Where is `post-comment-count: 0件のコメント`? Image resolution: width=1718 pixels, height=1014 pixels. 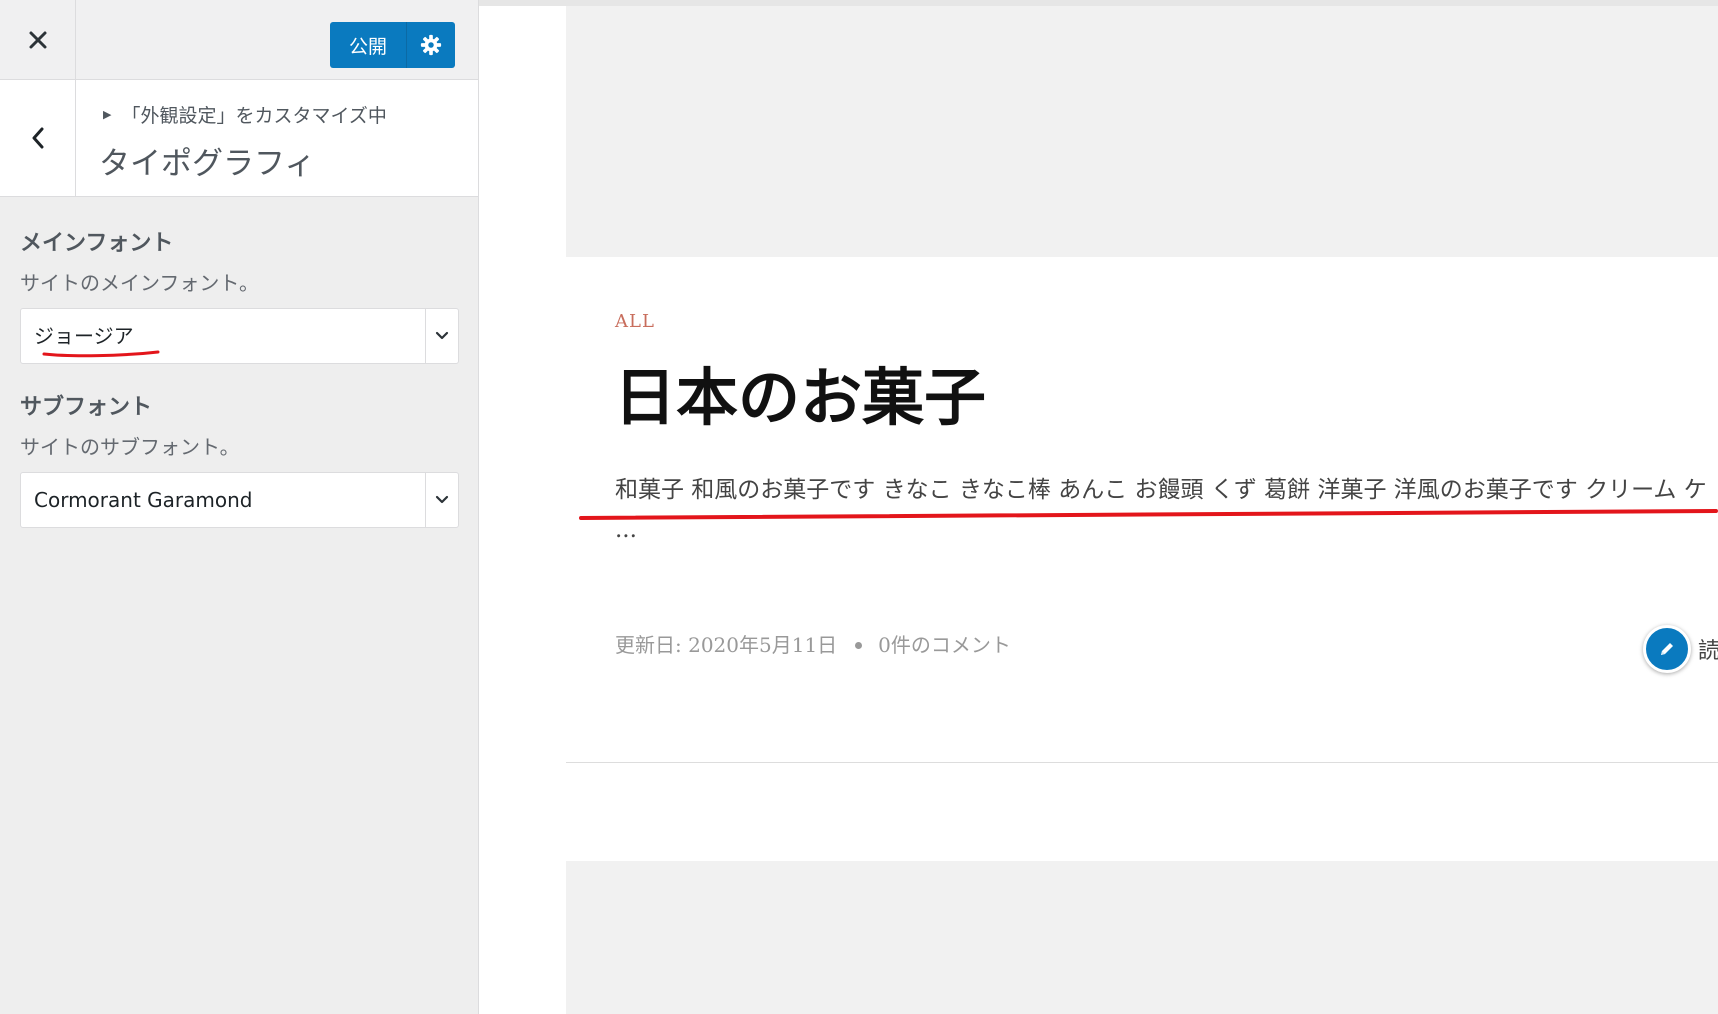 post-comment-count: 0件のコメント is located at coordinates (944, 643).